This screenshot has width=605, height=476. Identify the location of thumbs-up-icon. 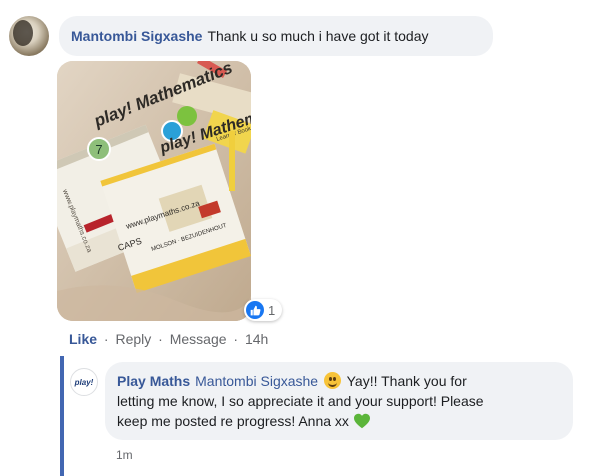
(255, 310).